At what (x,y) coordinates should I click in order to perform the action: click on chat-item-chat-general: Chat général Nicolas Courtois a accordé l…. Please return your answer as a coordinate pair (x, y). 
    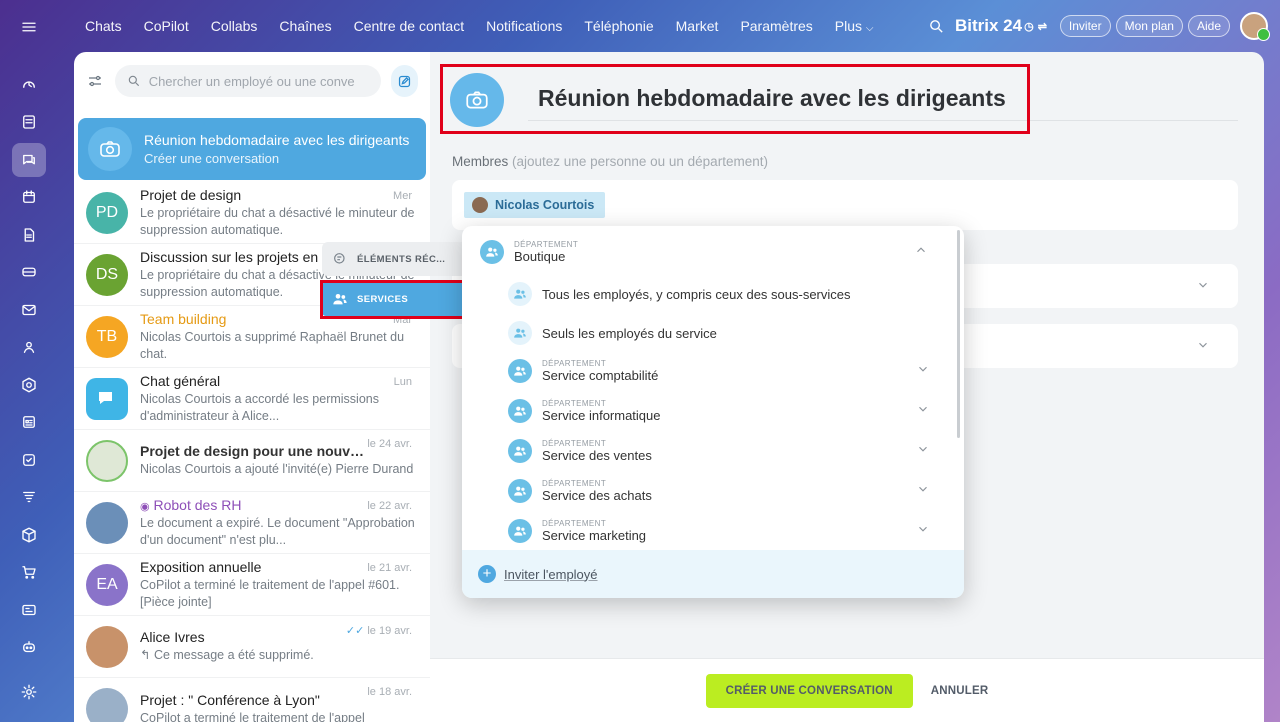
    Looking at the image, I should click on (252, 399).